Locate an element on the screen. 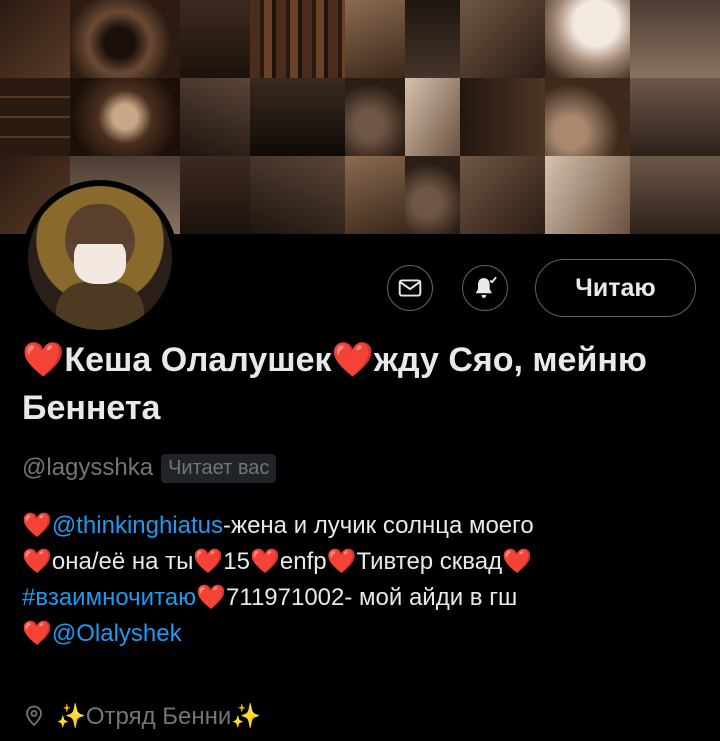 This screenshot has height=741, width=720. notifications-button is located at coordinates (485, 288).